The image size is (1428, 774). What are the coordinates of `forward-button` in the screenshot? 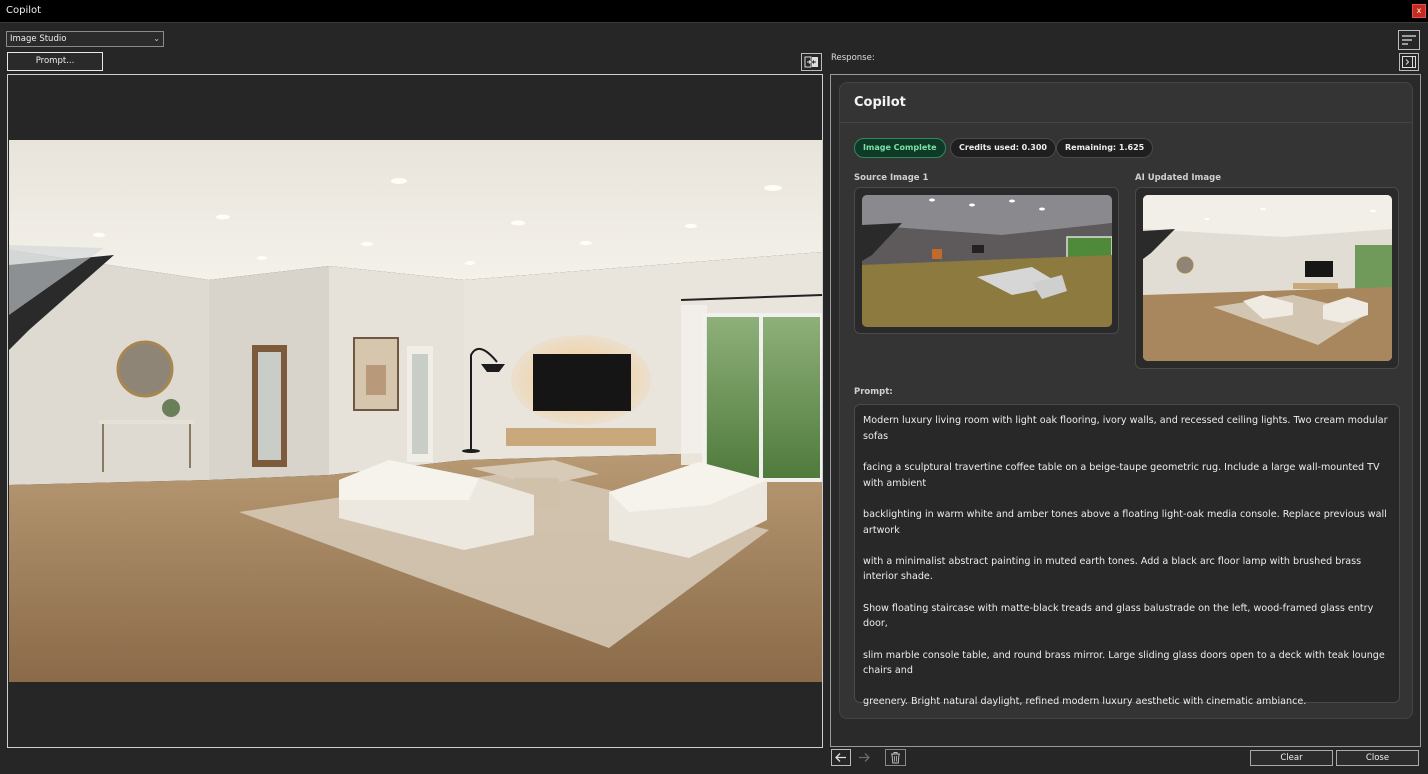 It's located at (865, 757).